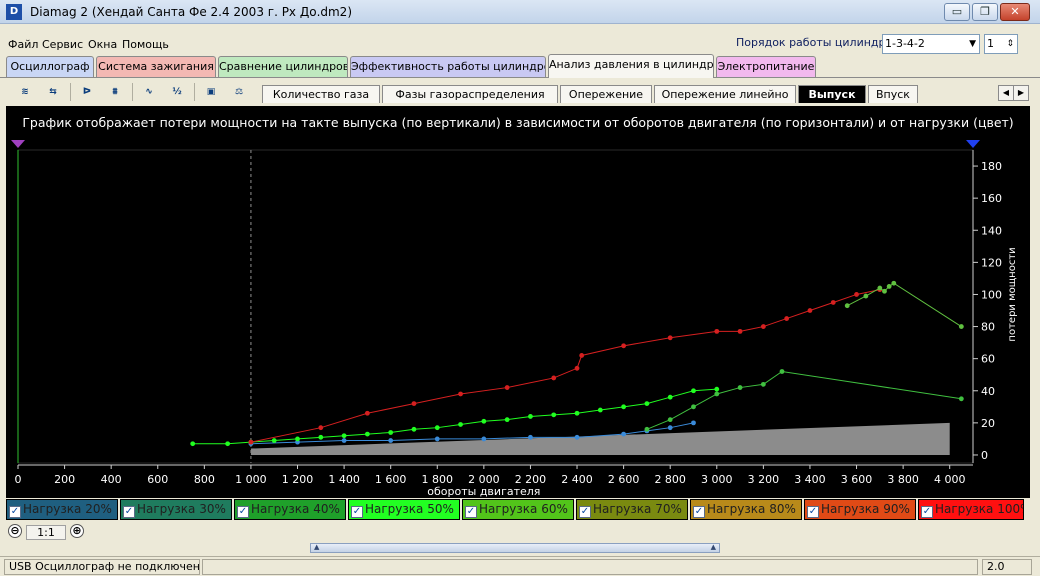  What do you see at coordinates (102, 567) in the screenshot?
I see `usb-status: USB Осциллограф не подключен` at bounding box center [102, 567].